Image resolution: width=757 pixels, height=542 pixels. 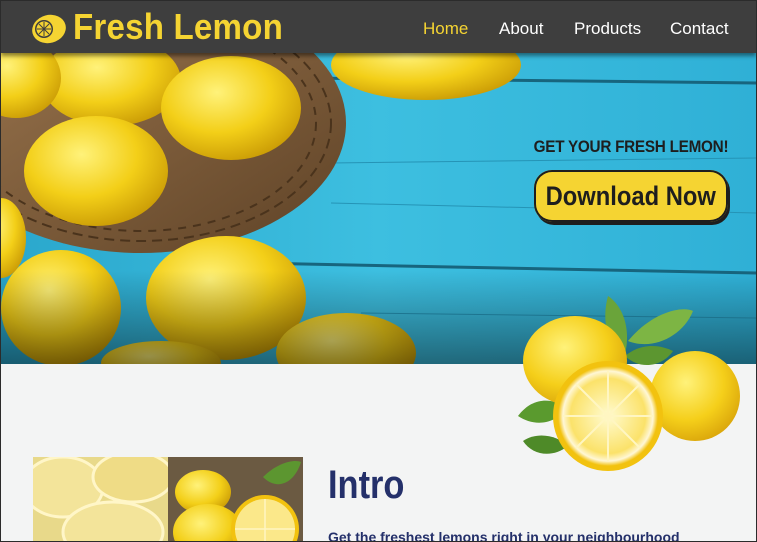 What do you see at coordinates (366, 485) in the screenshot?
I see `intro-title: Intro` at bounding box center [366, 485].